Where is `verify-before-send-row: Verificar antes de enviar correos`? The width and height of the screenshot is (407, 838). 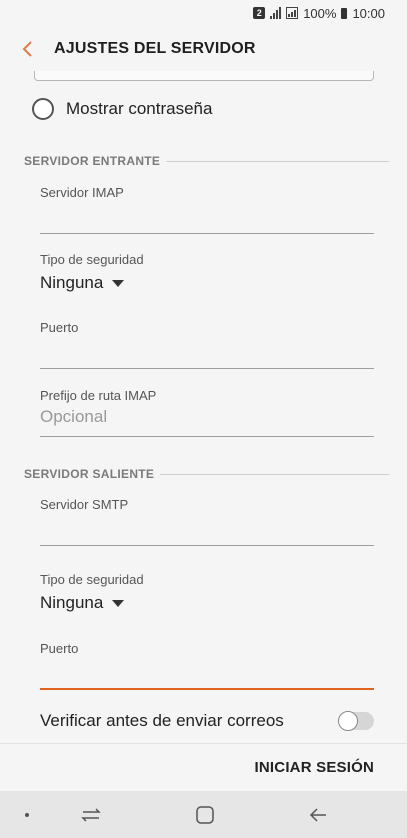 verify-before-send-row: Verificar antes de enviar correos is located at coordinates (207, 721).